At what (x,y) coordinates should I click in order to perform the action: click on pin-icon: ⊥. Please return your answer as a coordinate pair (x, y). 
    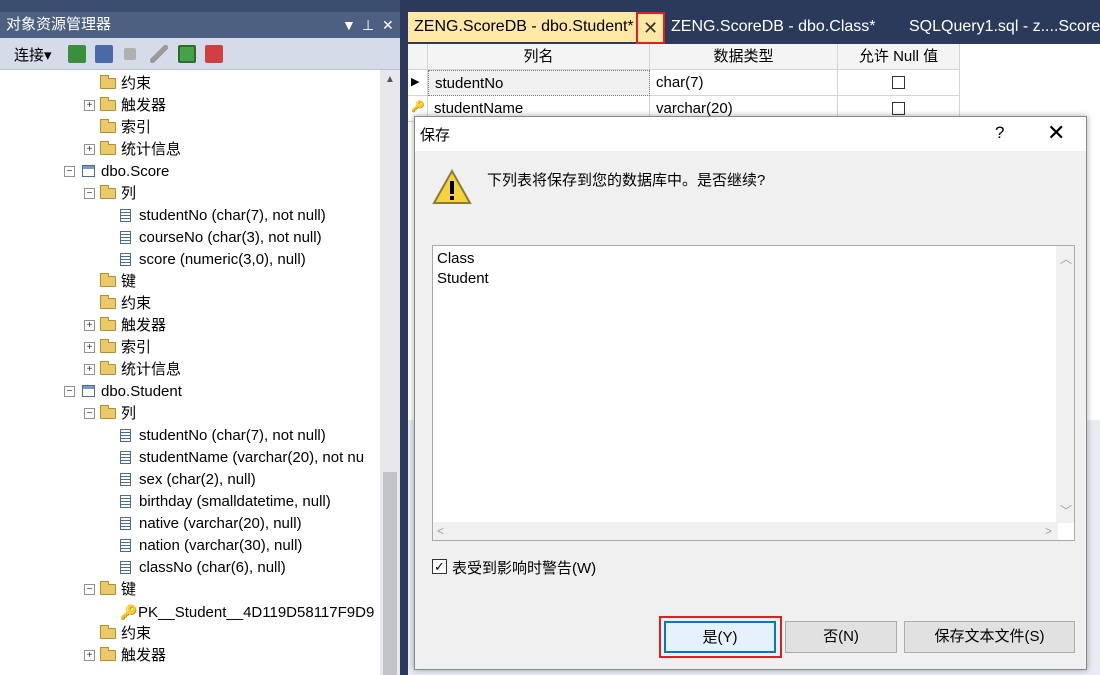
    Looking at the image, I should click on (368, 25).